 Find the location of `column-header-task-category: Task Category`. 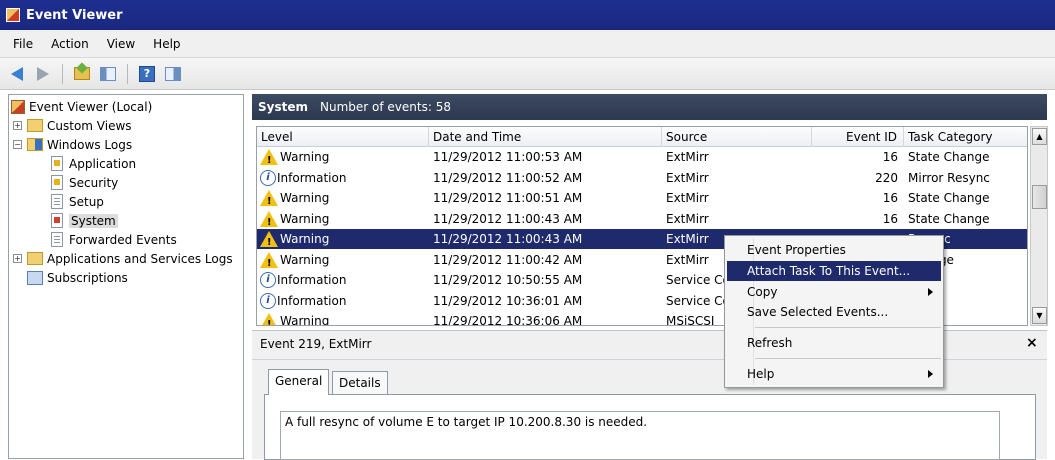

column-header-task-category: Task Category is located at coordinates (965, 137).